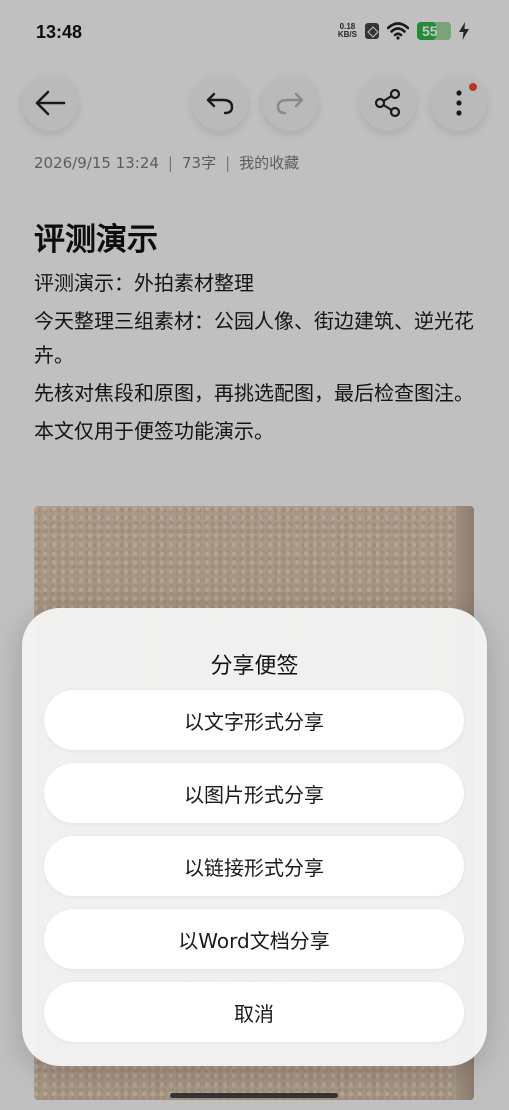 The height and width of the screenshot is (1110, 509). I want to click on home-indicator, so click(254, 1095).